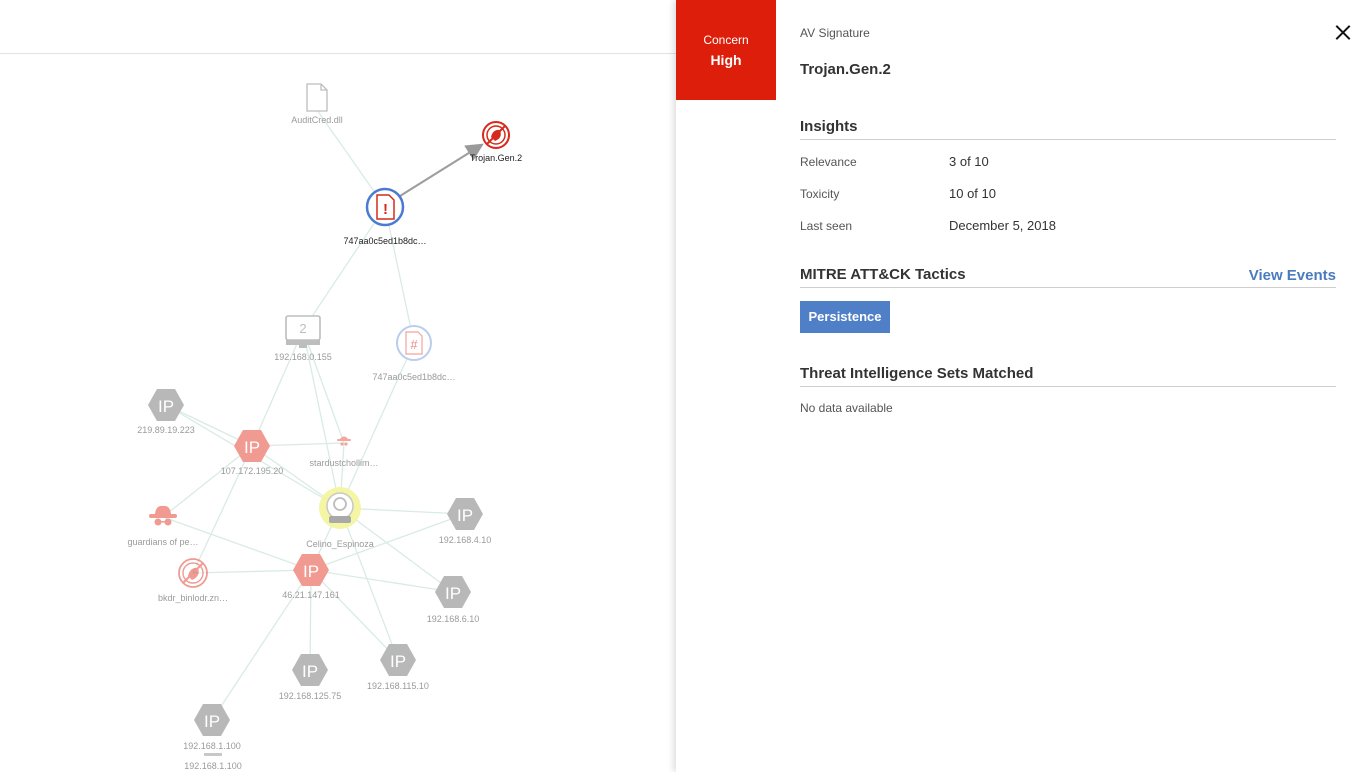 Image resolution: width=1372 pixels, height=772 pixels. I want to click on toxicity-value: 10 of 10, so click(972, 193).